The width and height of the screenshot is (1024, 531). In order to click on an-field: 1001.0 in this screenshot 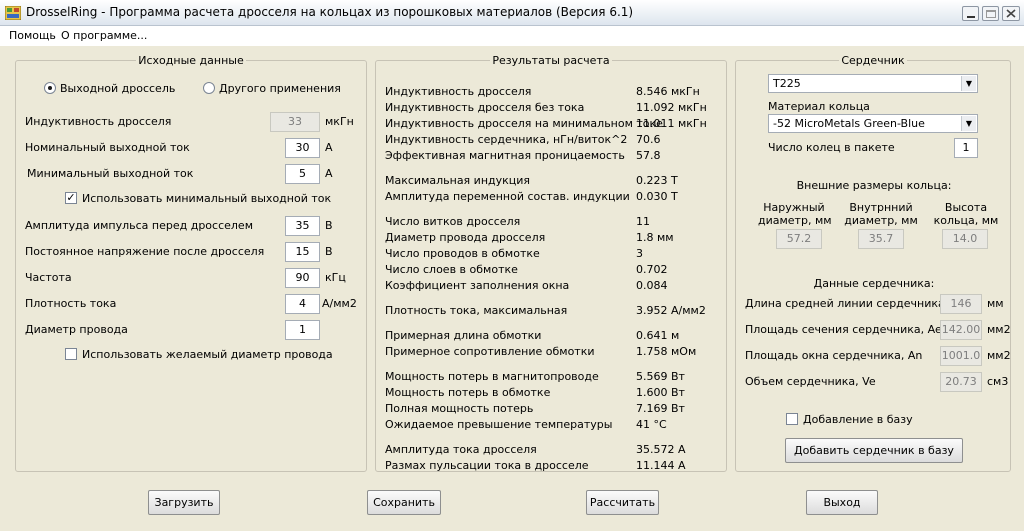, I will do `click(961, 356)`.